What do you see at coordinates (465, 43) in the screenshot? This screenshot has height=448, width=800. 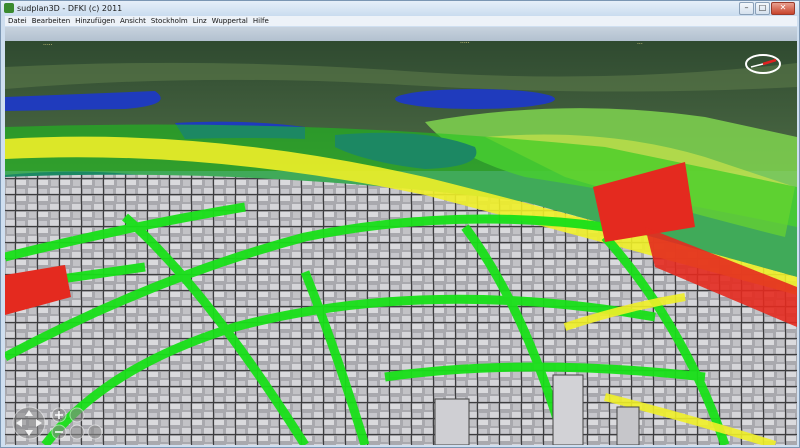 I see `place-label-2: ·····` at bounding box center [465, 43].